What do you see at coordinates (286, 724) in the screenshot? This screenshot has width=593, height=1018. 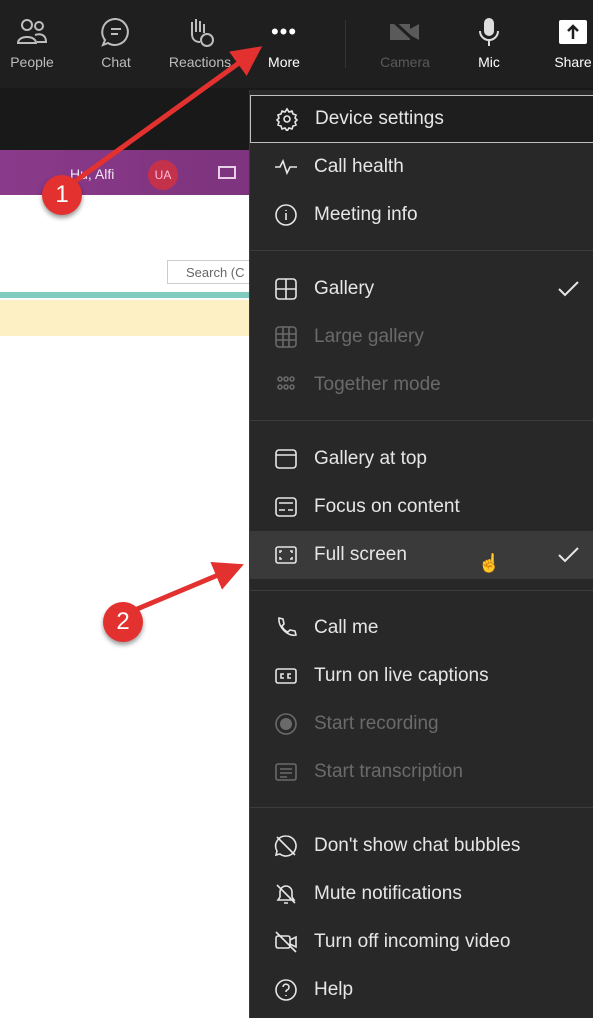 I see `record-icon` at bounding box center [286, 724].